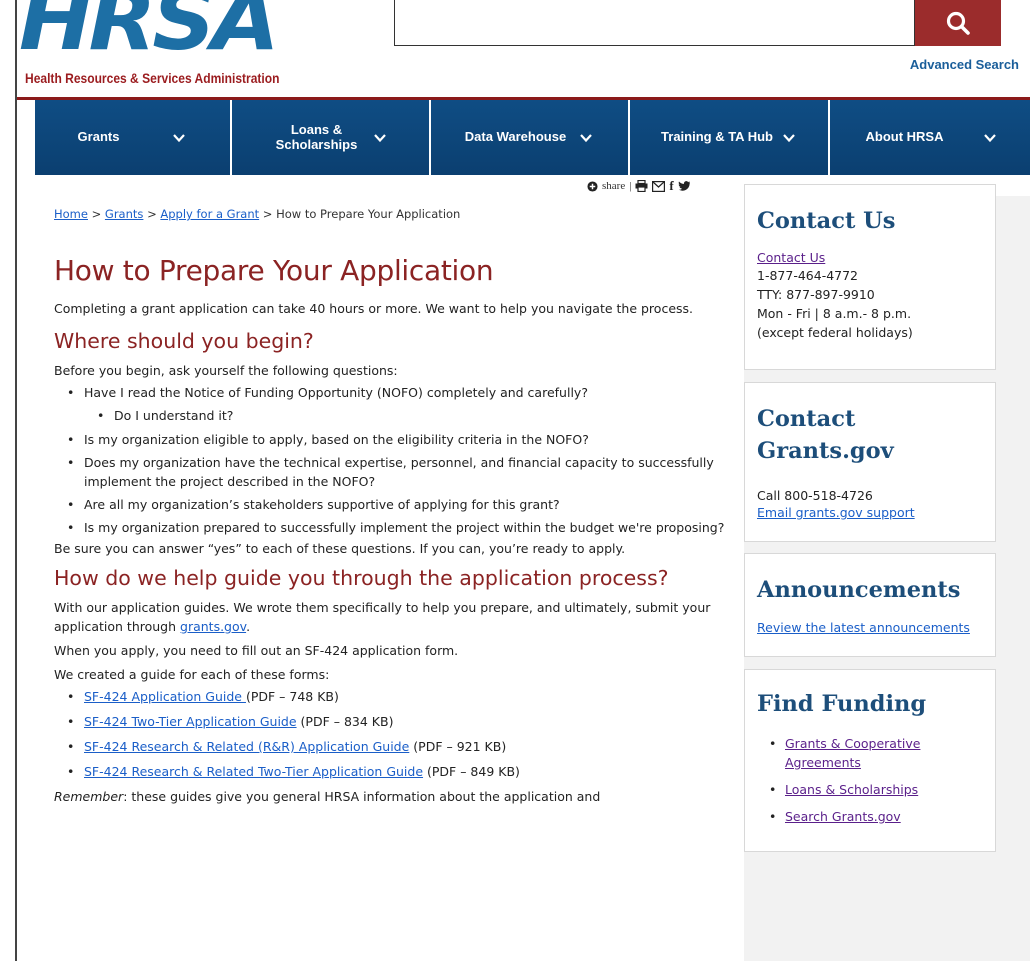 The width and height of the screenshot is (1030, 961). Describe the element at coordinates (654, 23) in the screenshot. I see `search-input` at that location.